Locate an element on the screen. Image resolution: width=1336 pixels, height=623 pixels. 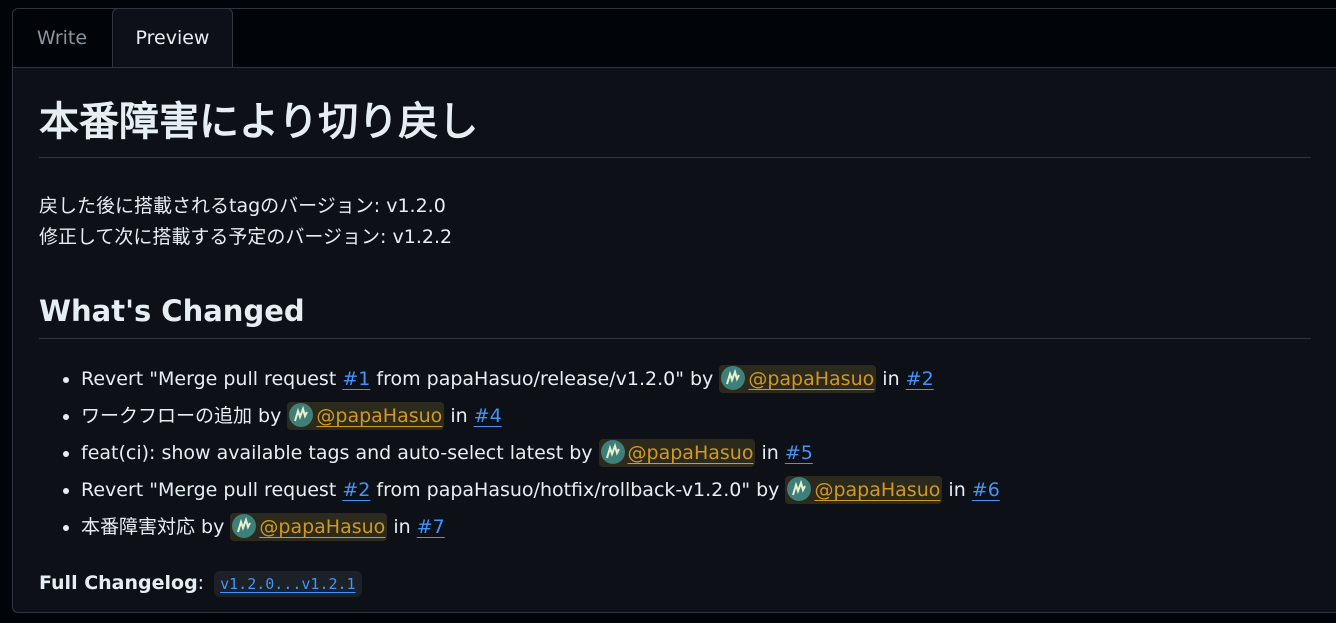
editor-tabbar: Write Preview is located at coordinates (674, 38).